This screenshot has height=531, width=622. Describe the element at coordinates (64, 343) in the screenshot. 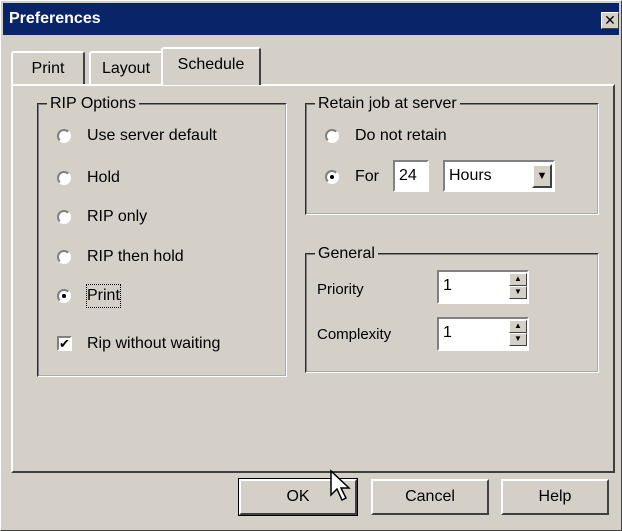

I see `checkmark-icon: ✔` at that location.